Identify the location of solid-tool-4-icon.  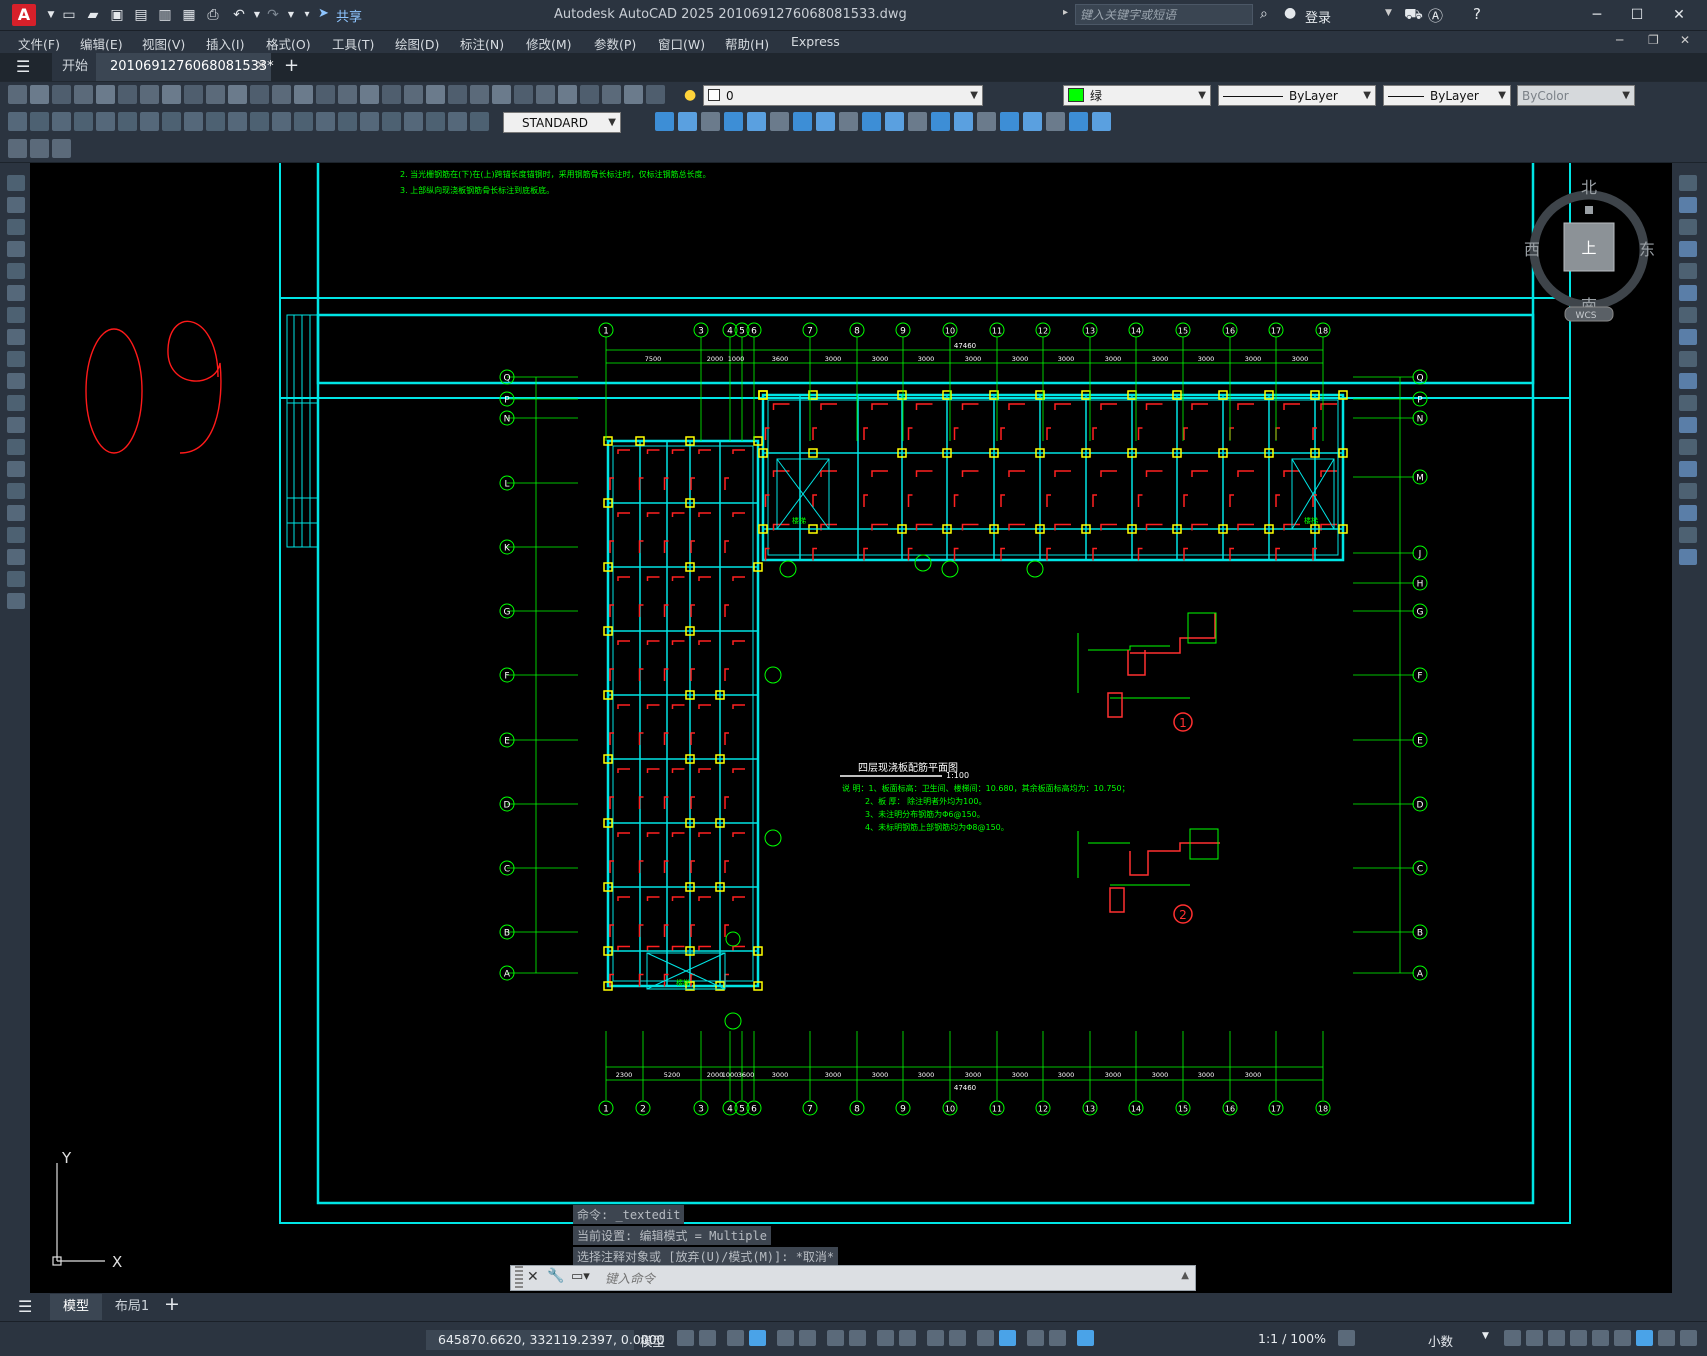
(756, 121).